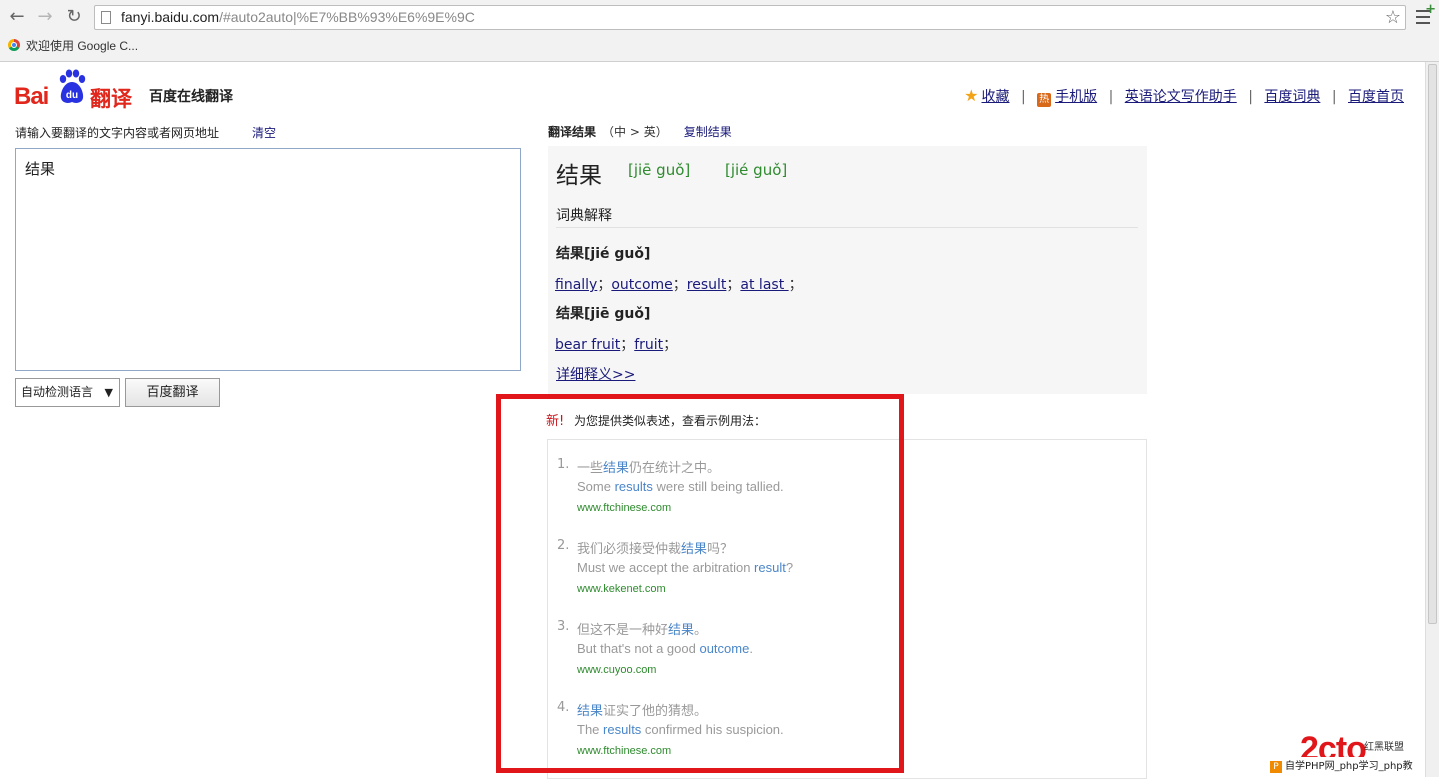 Image resolution: width=1439 pixels, height=779 pixels. I want to click on input-label: 请输入要翻译的文字内容或者网页地址, so click(117, 133).